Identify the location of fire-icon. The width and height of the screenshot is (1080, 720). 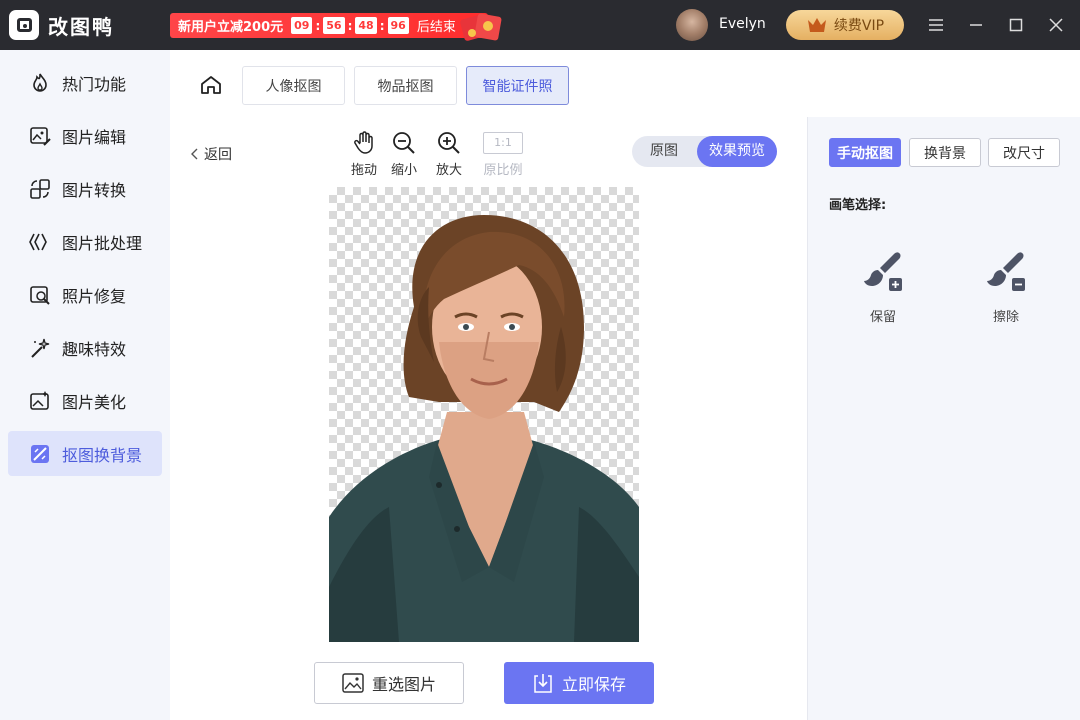
(40, 83).